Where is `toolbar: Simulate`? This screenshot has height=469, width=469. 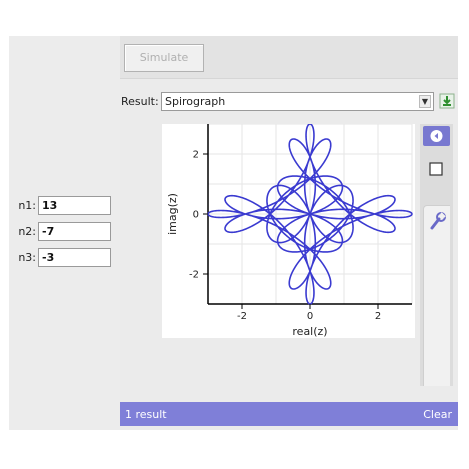 toolbar: Simulate is located at coordinates (289, 57).